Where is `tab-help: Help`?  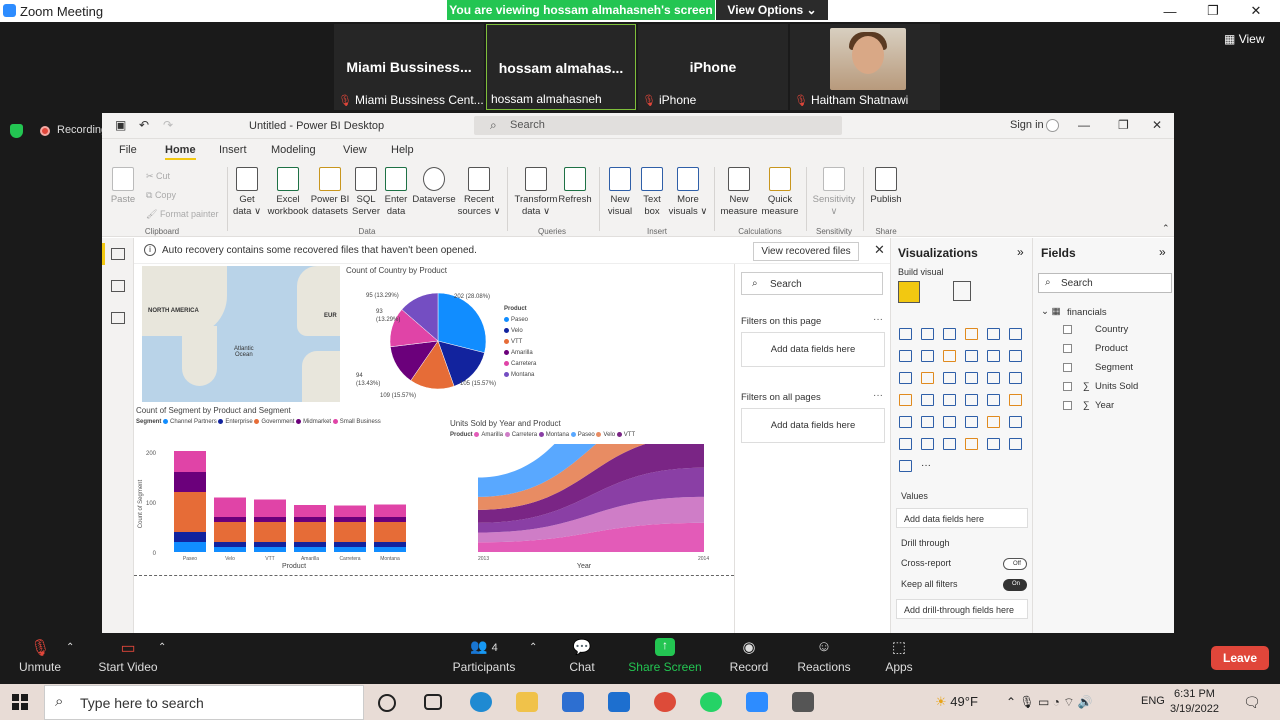
tab-help: Help is located at coordinates (402, 150).